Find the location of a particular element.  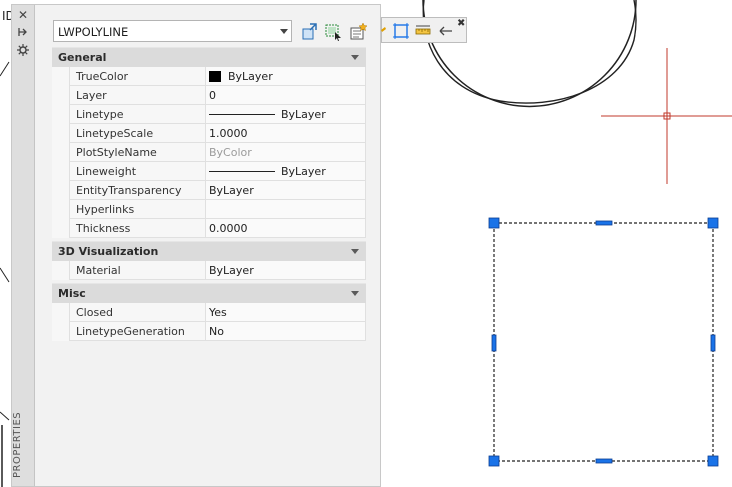

property-row-lineweight: Lineweight ByLayer is located at coordinates (209, 171).